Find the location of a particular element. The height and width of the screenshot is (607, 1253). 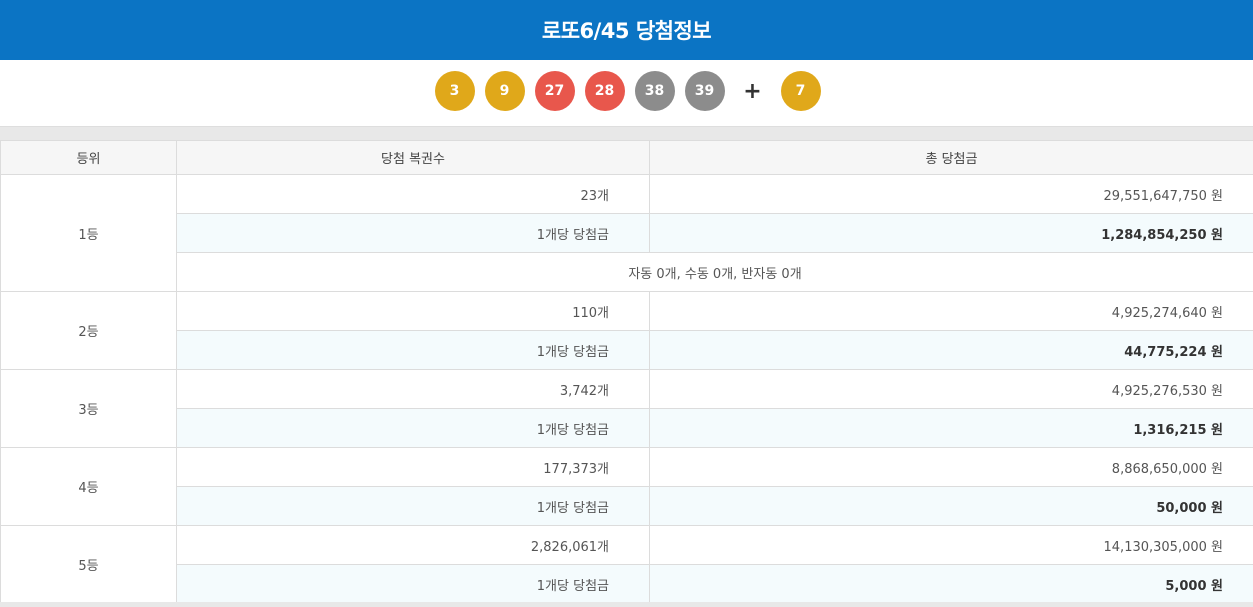

table-row: 1개당 당첨금 44,775,224 원 is located at coordinates (627, 350).